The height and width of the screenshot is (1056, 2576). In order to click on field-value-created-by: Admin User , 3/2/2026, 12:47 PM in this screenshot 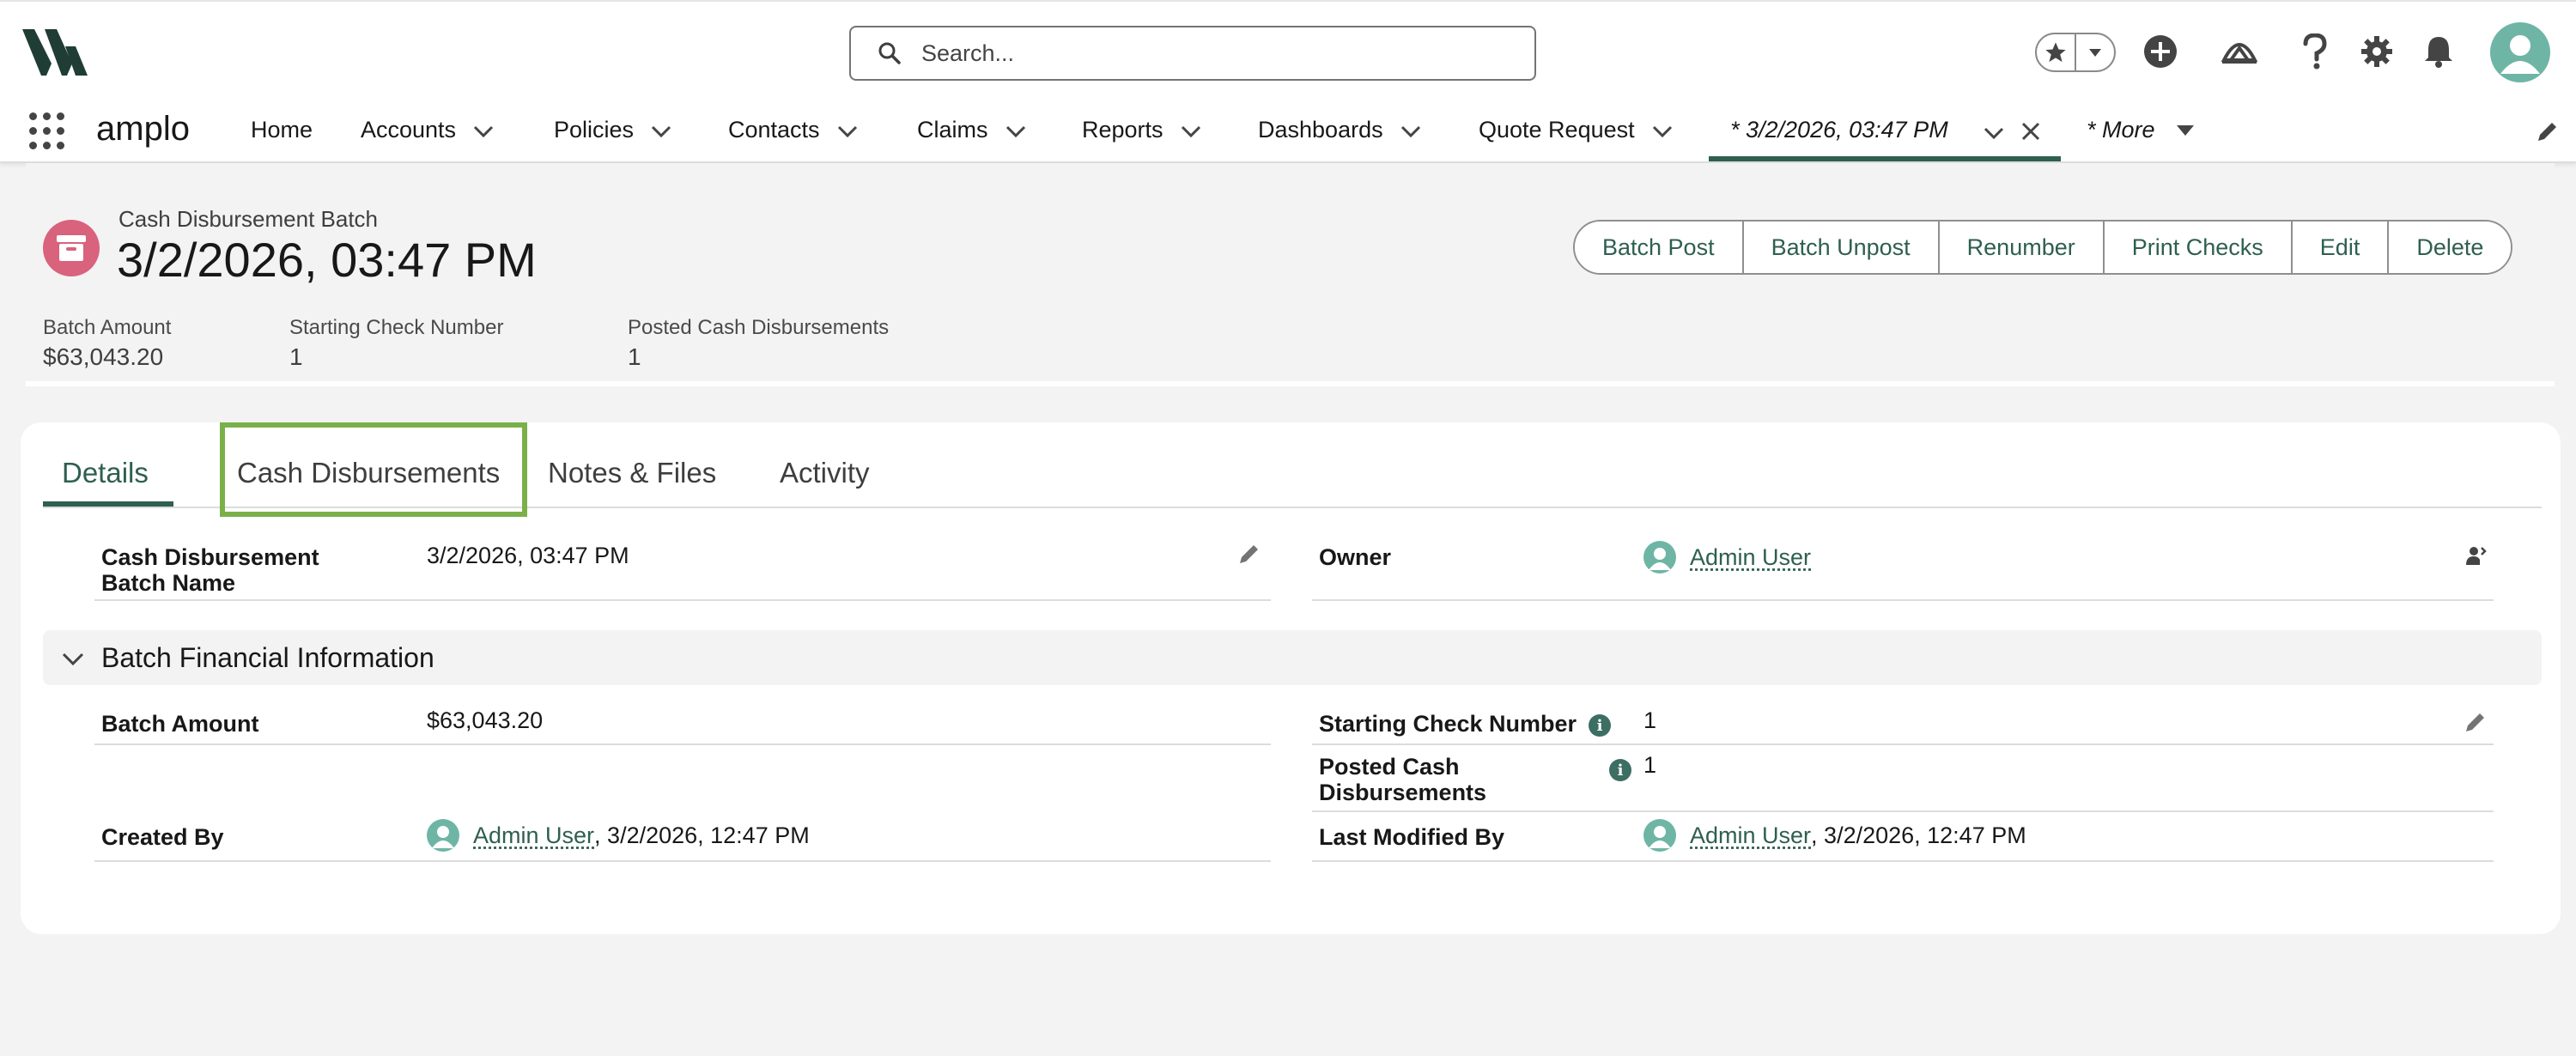, I will do `click(618, 835)`.